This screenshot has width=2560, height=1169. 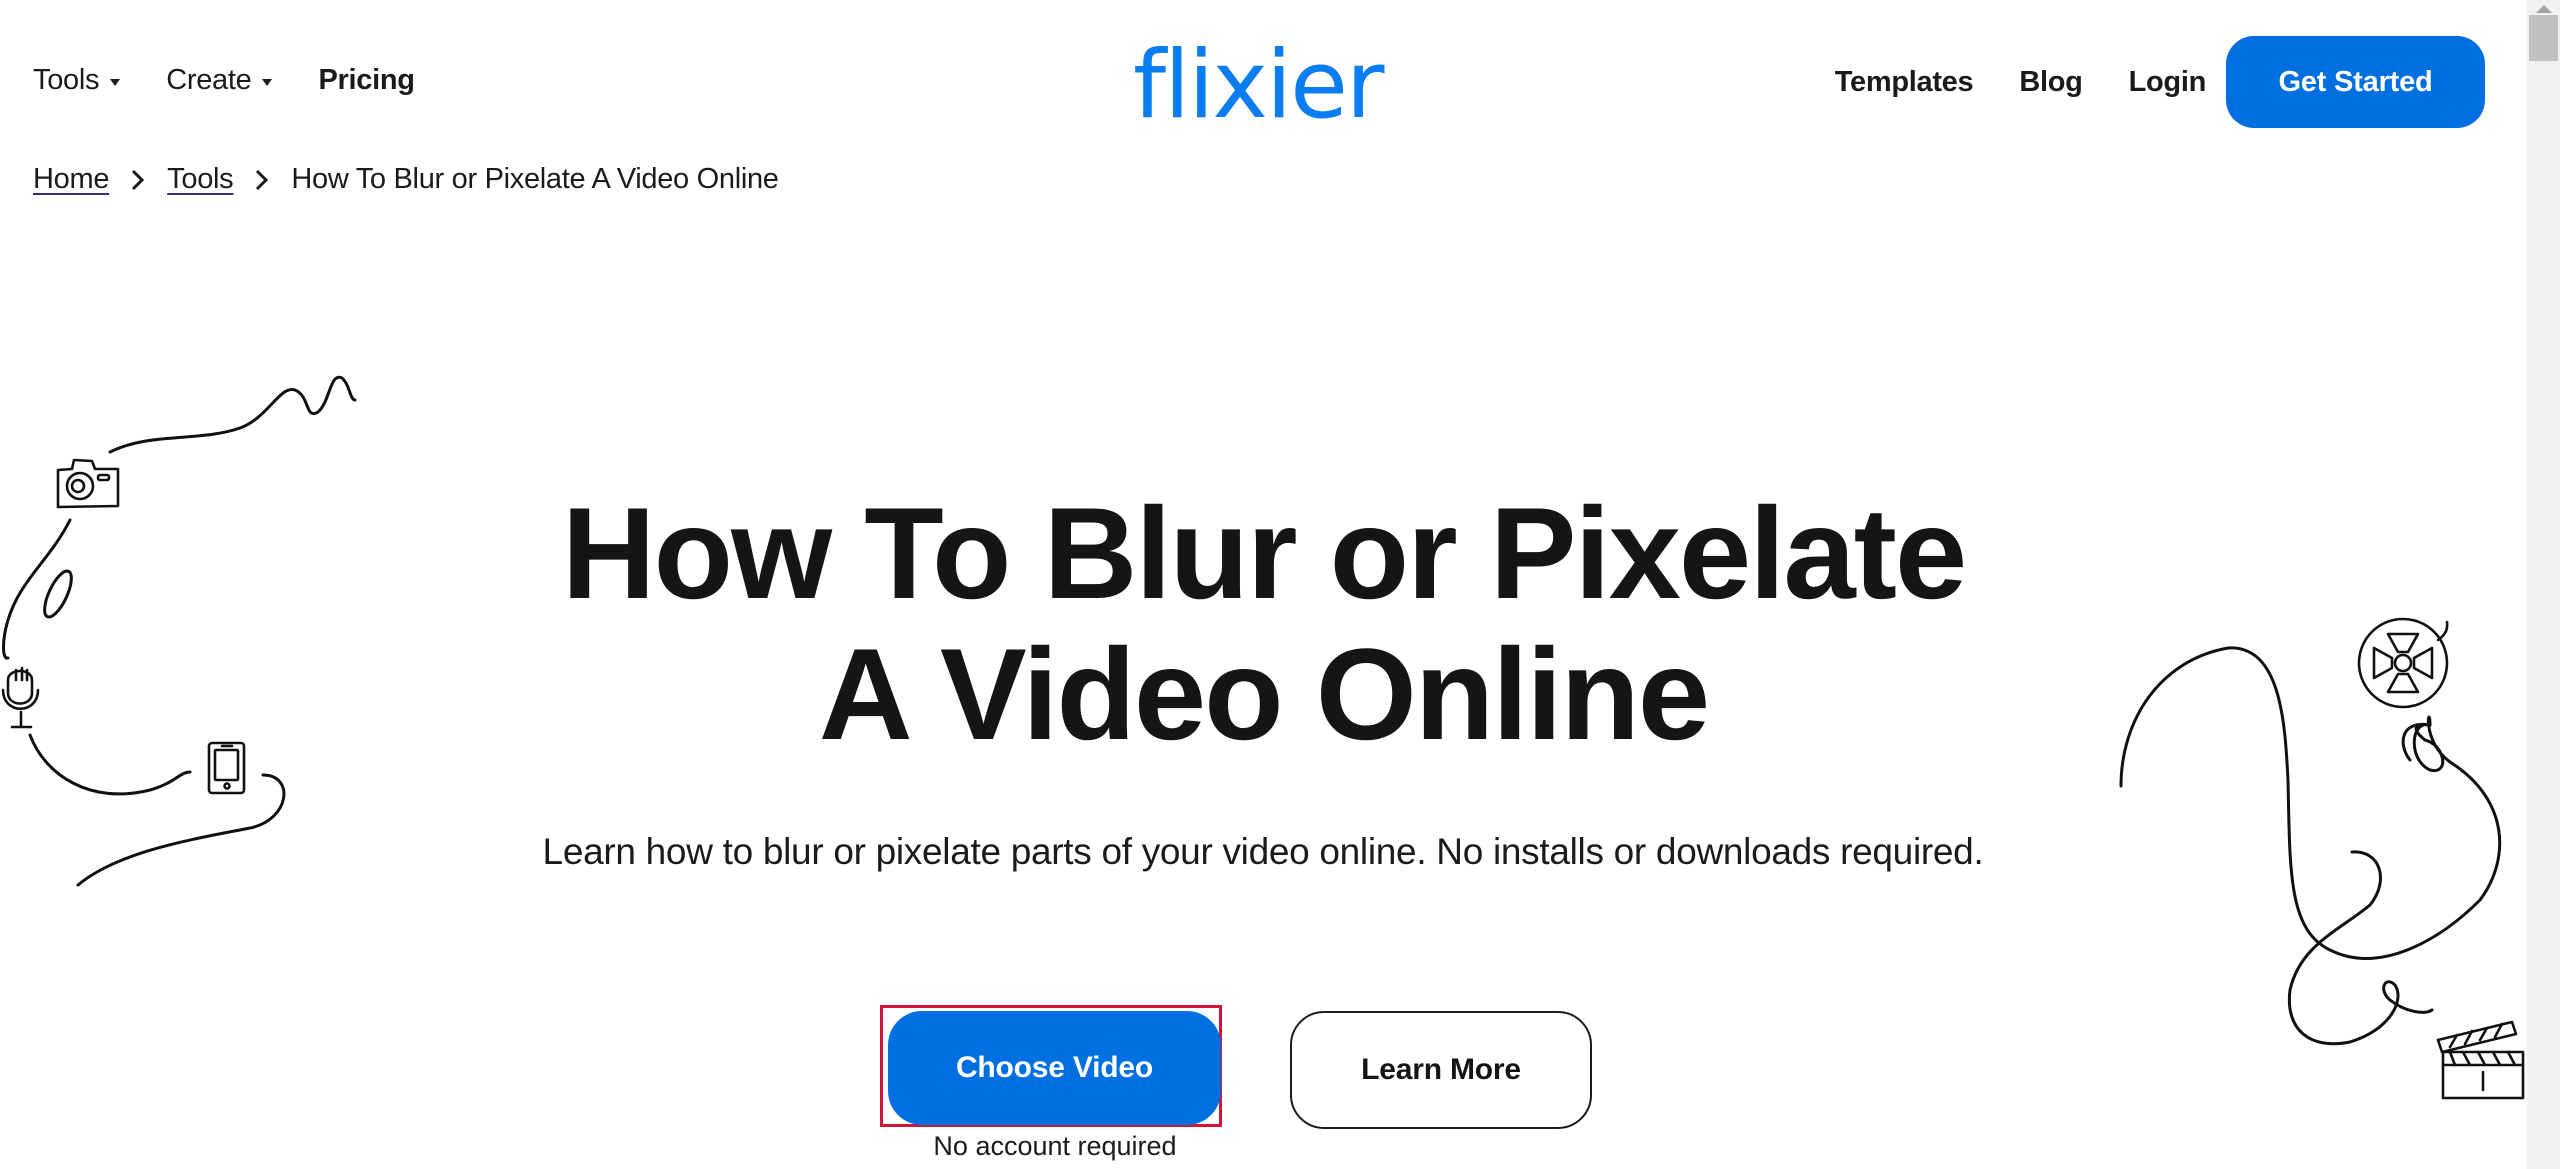 I want to click on choose-video-button: Choose Video, so click(x=1054, y=1068).